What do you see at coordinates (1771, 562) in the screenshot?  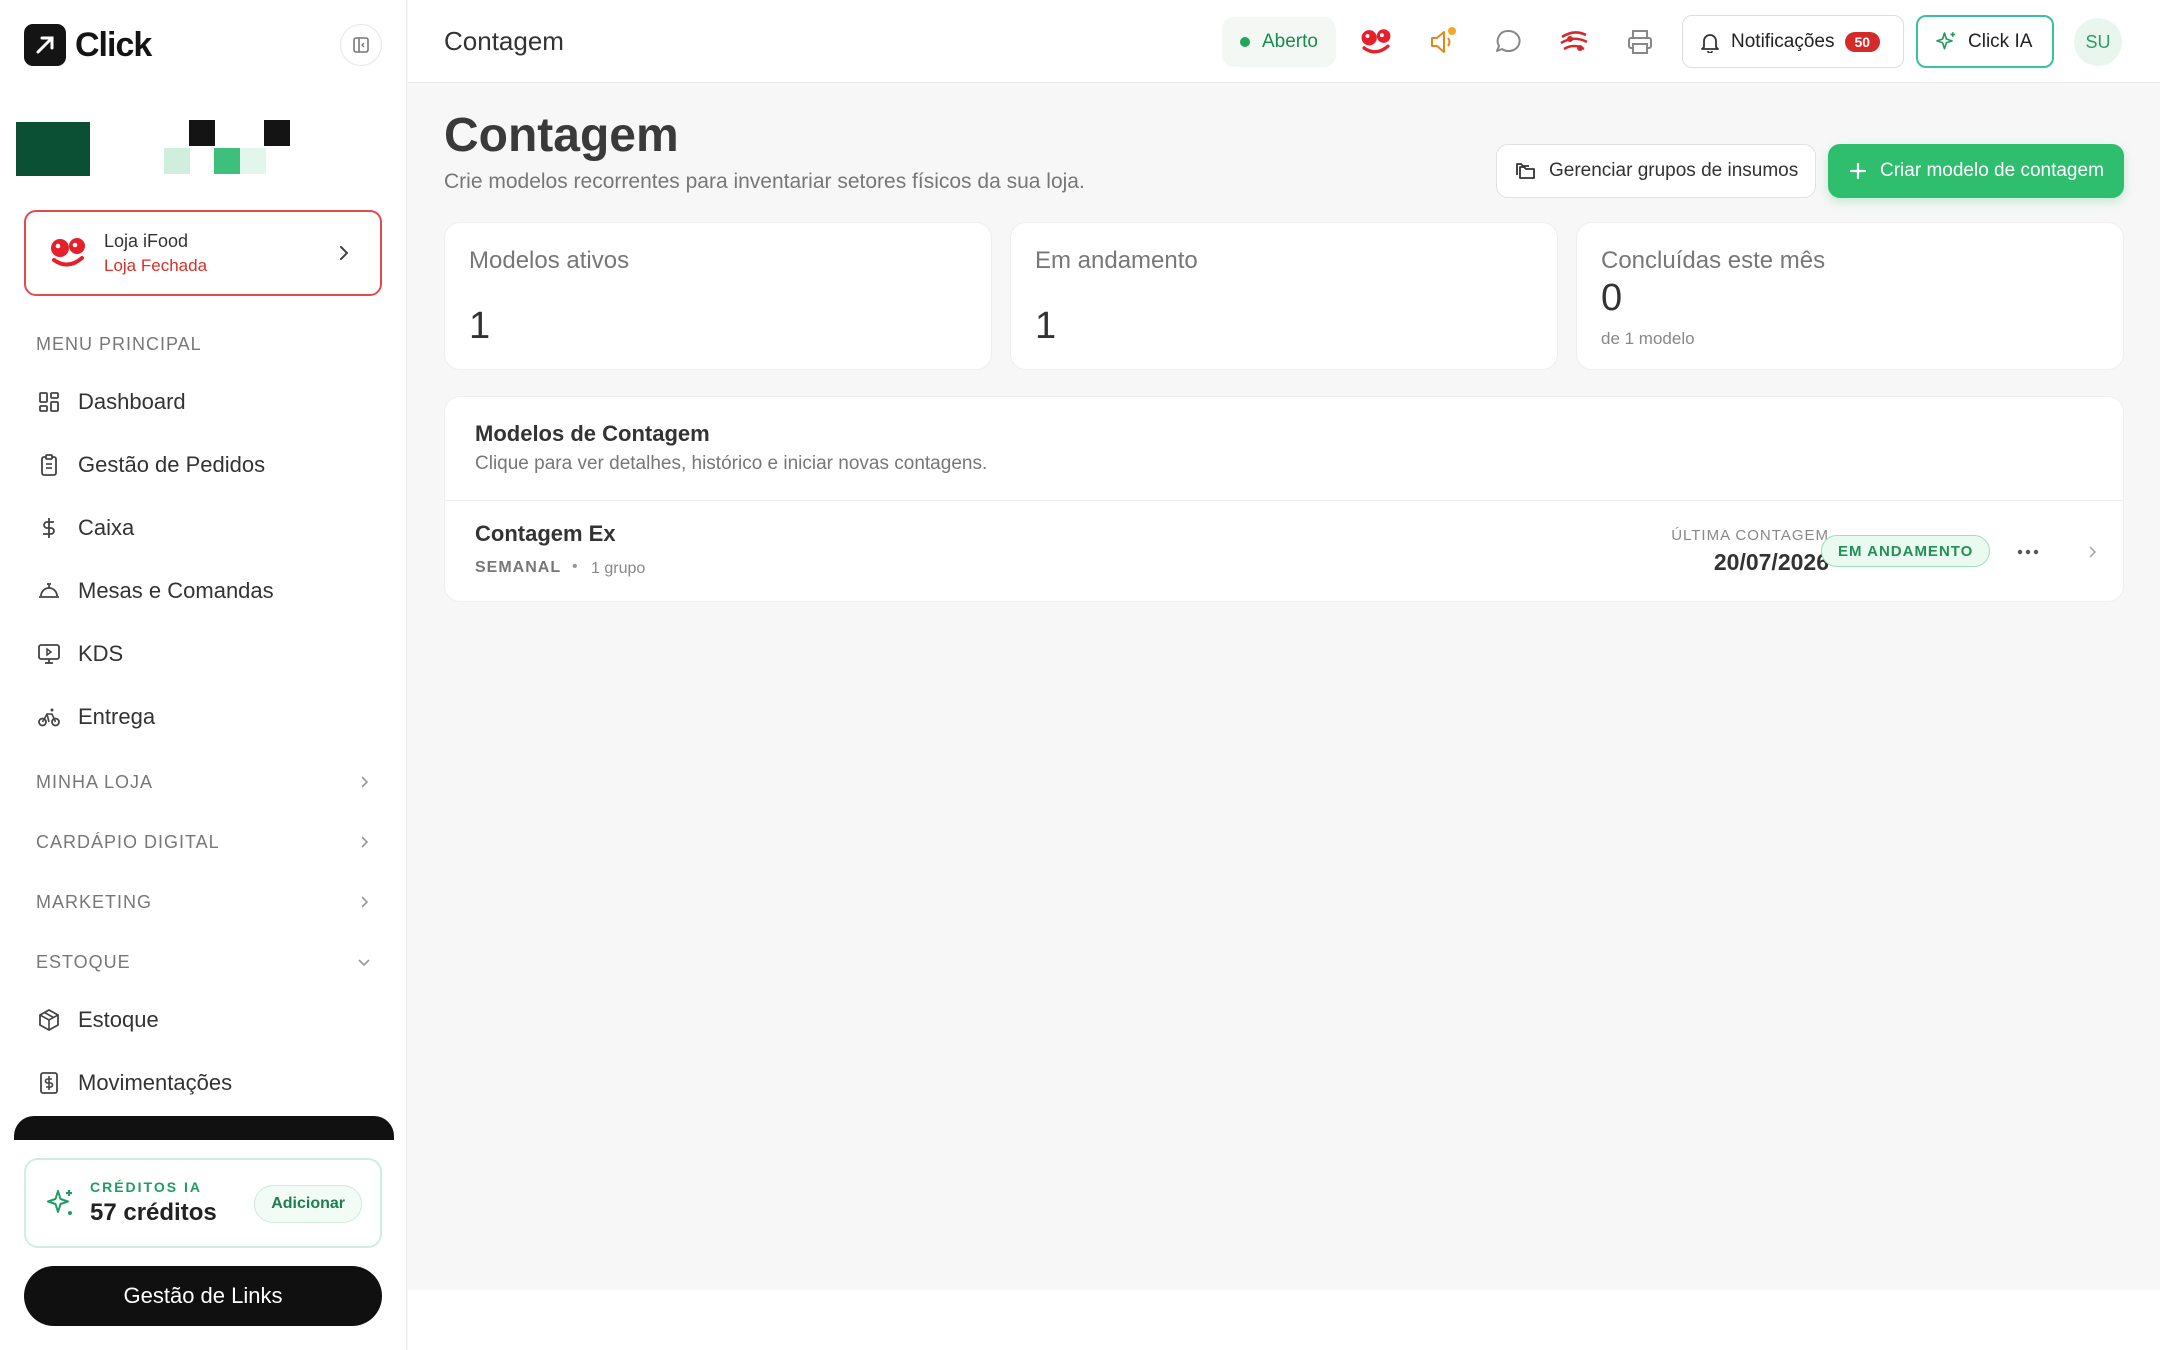 I see `last-count-date: 20/07/2026` at bounding box center [1771, 562].